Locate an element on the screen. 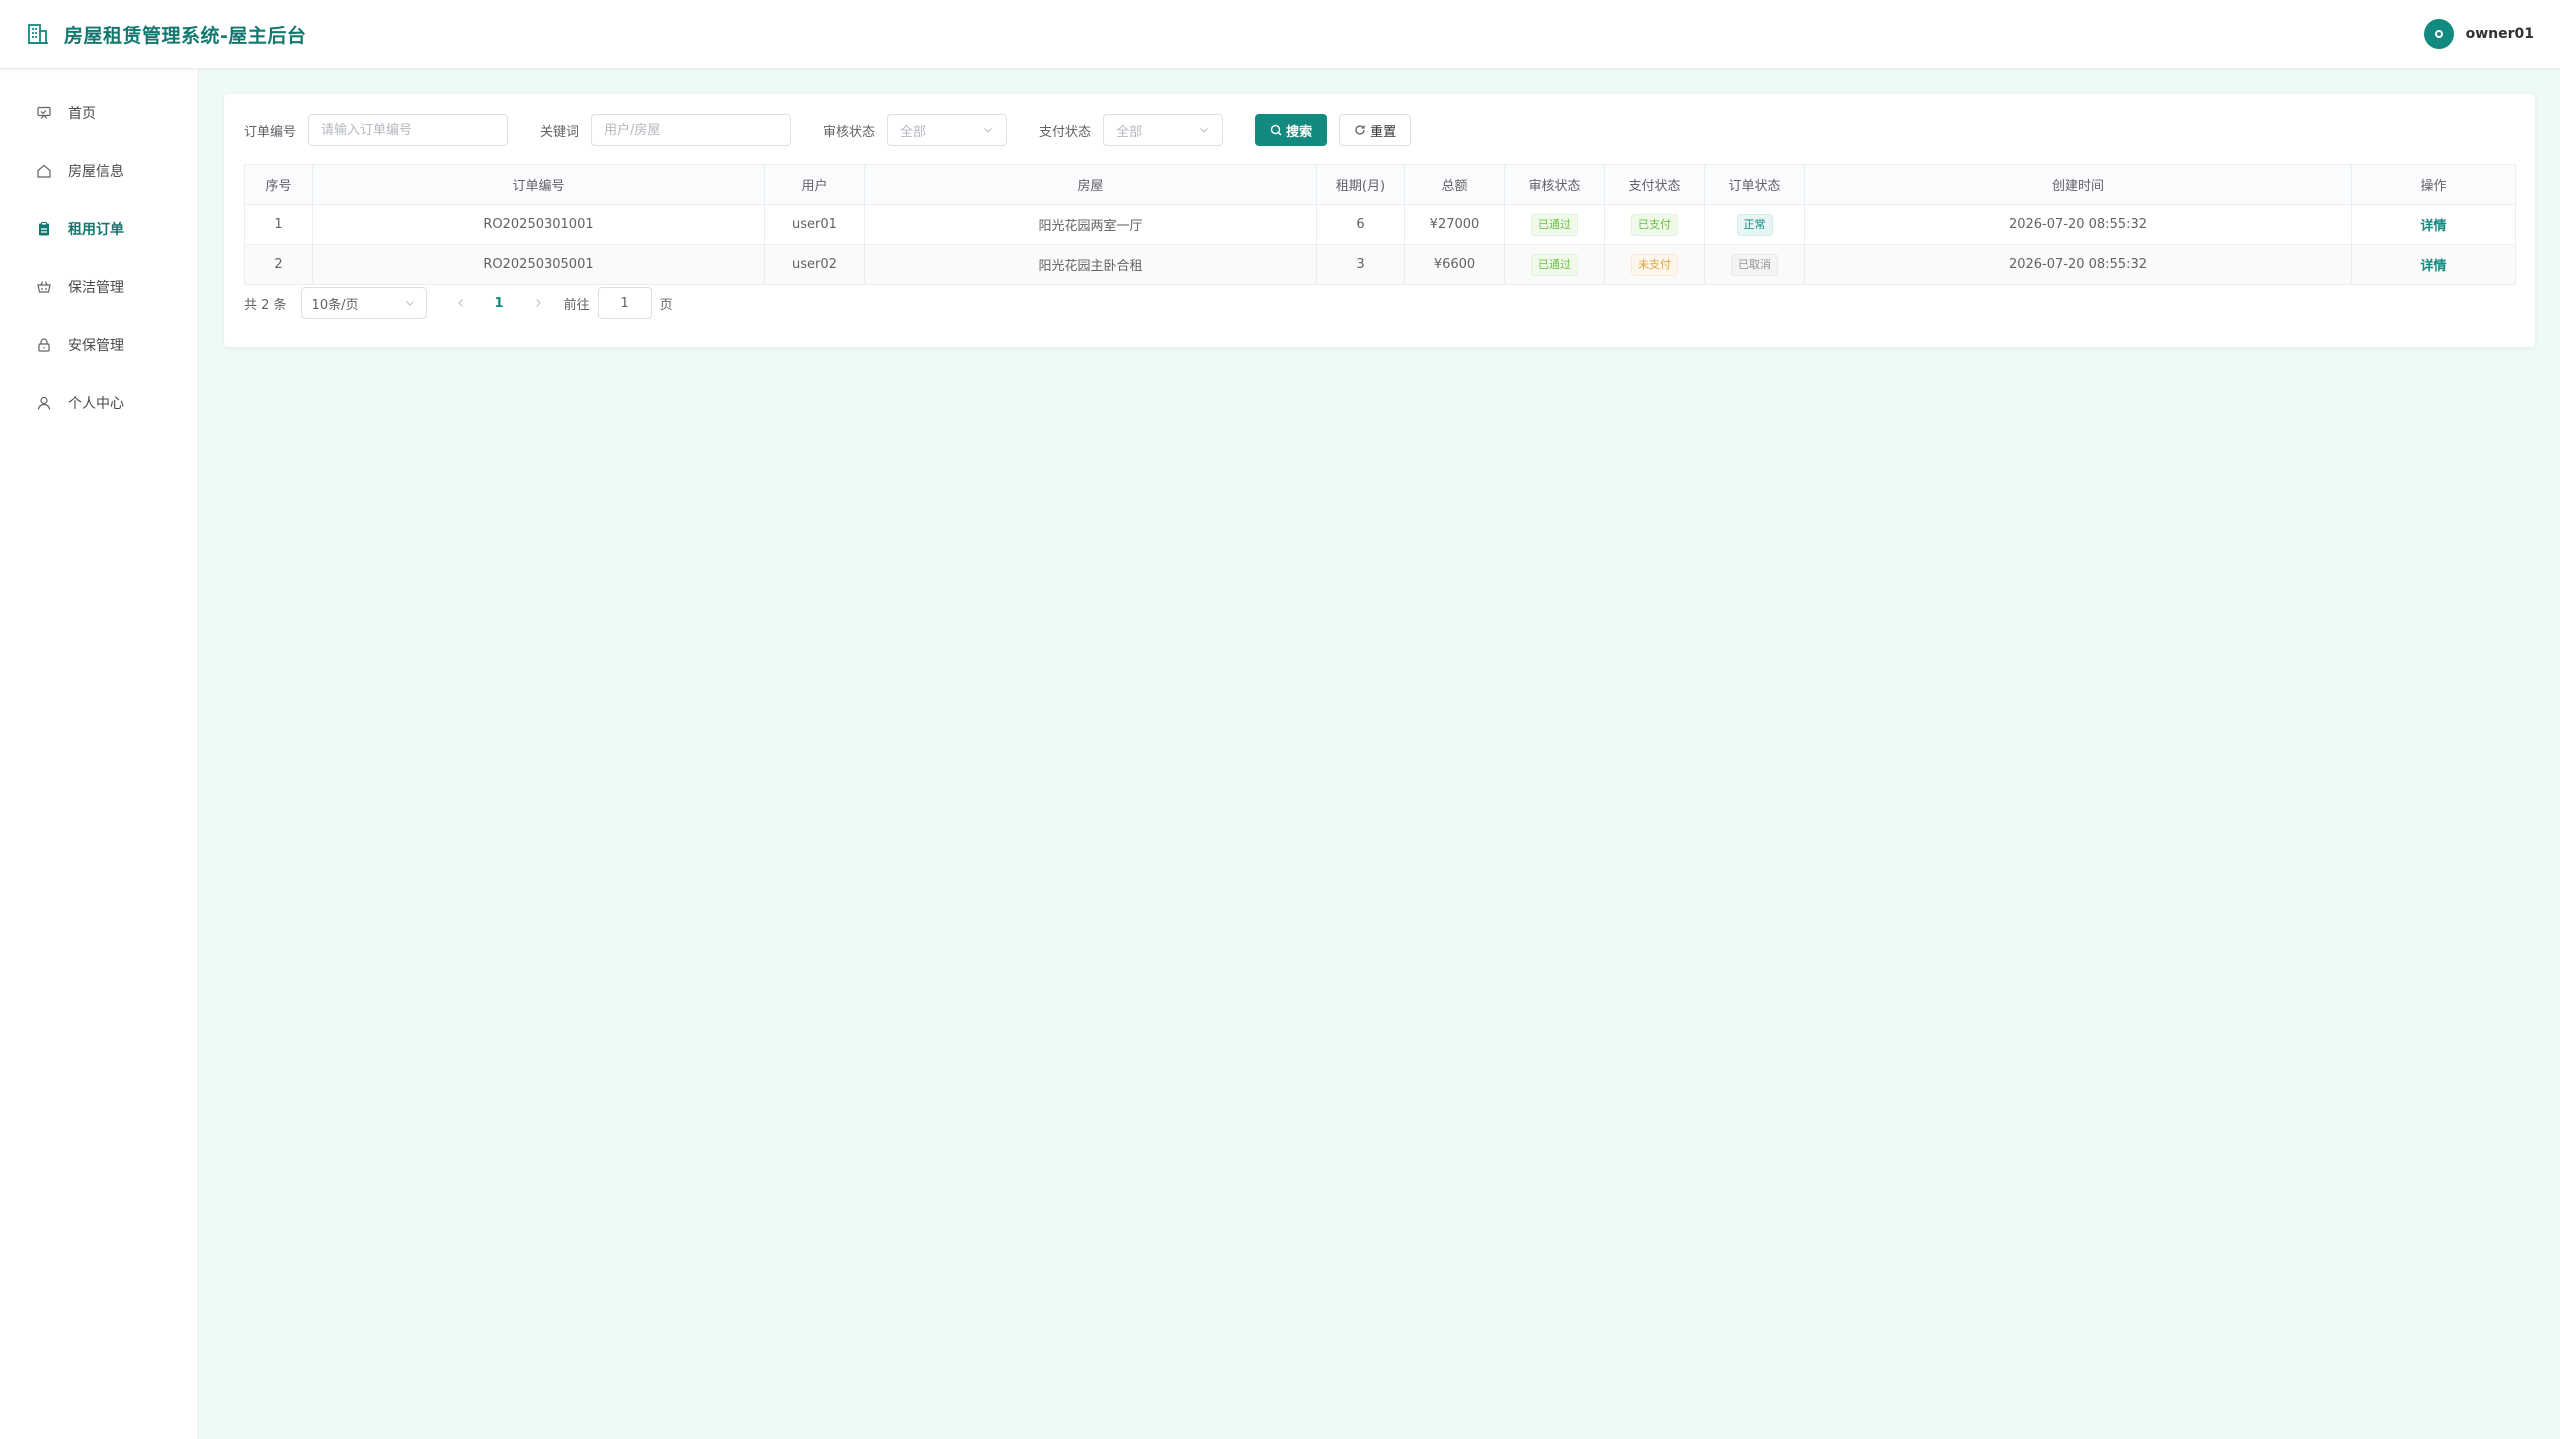  page-size-value: 10条/页 is located at coordinates (335, 305).